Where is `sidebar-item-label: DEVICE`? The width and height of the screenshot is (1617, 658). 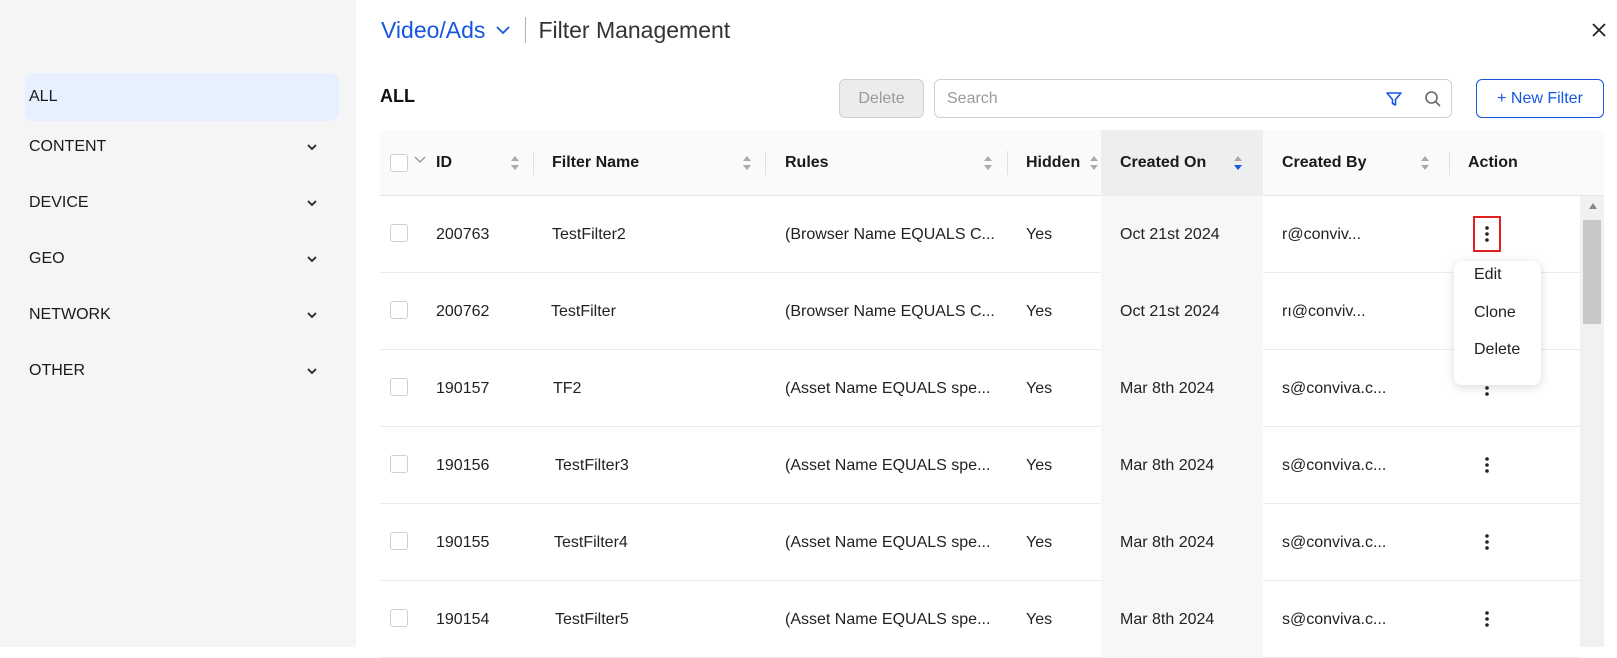
sidebar-item-label: DEVICE is located at coordinates (59, 202).